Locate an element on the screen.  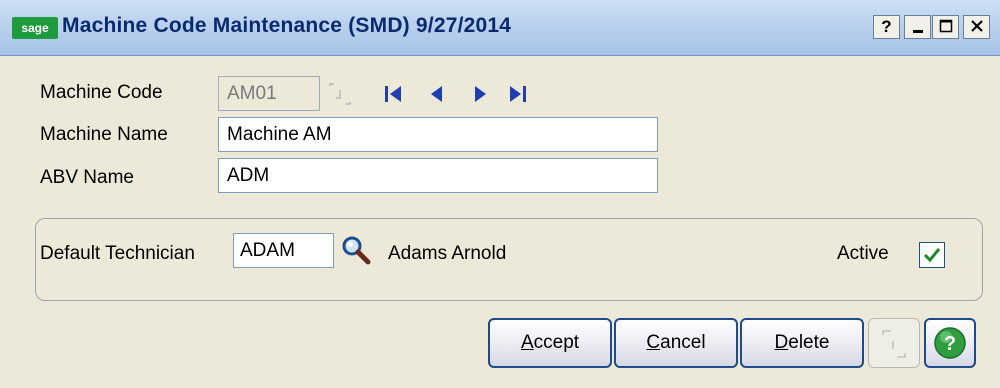
cancel-label: ancel is located at coordinates (683, 342).